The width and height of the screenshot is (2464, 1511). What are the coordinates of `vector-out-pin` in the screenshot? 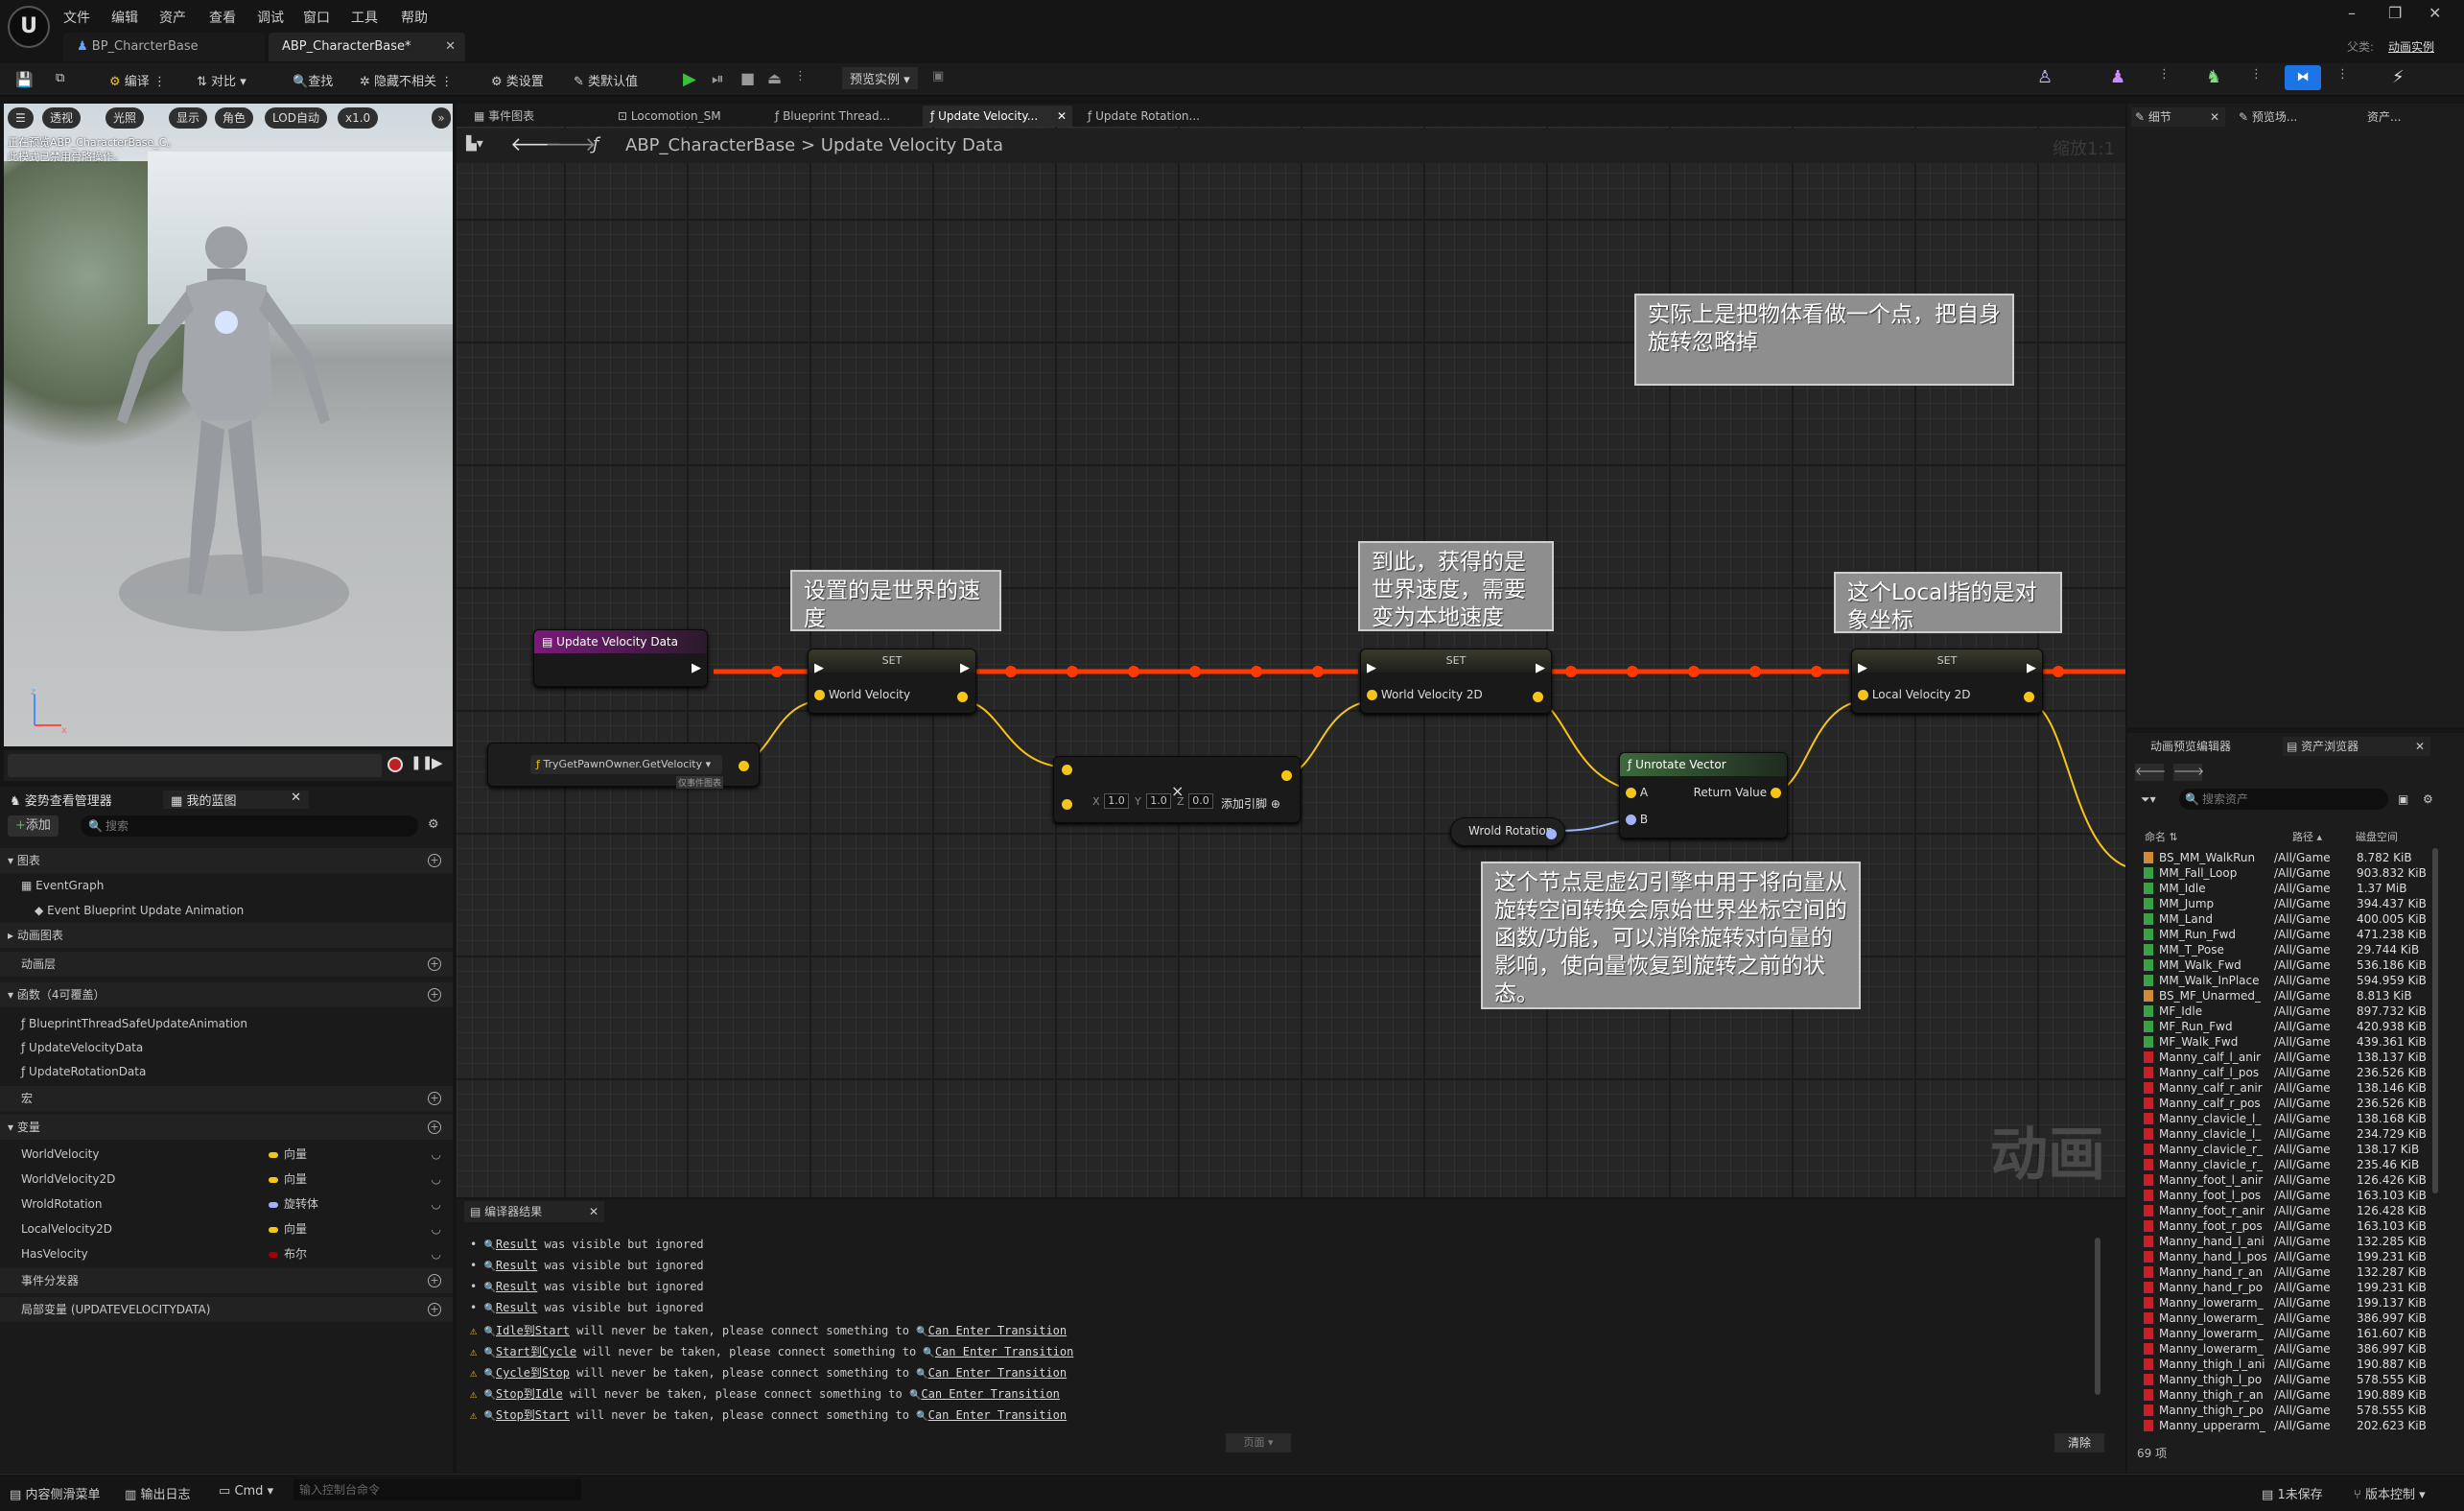 It's located at (1538, 697).